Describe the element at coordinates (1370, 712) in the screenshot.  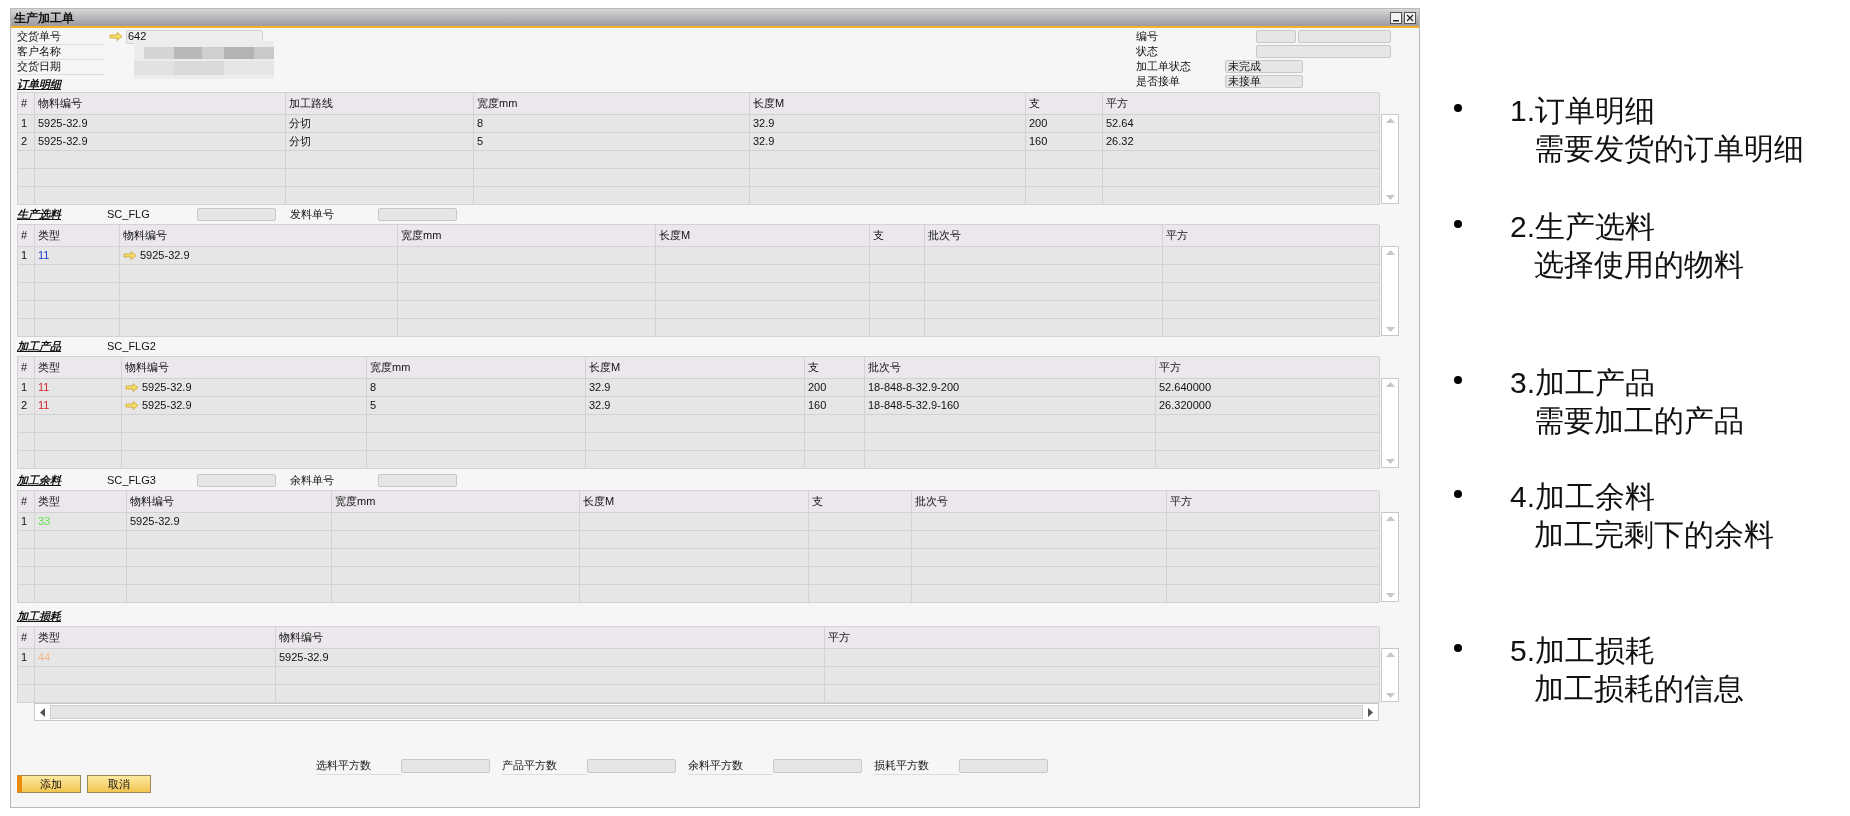
I see `scroll-right-icon` at that location.